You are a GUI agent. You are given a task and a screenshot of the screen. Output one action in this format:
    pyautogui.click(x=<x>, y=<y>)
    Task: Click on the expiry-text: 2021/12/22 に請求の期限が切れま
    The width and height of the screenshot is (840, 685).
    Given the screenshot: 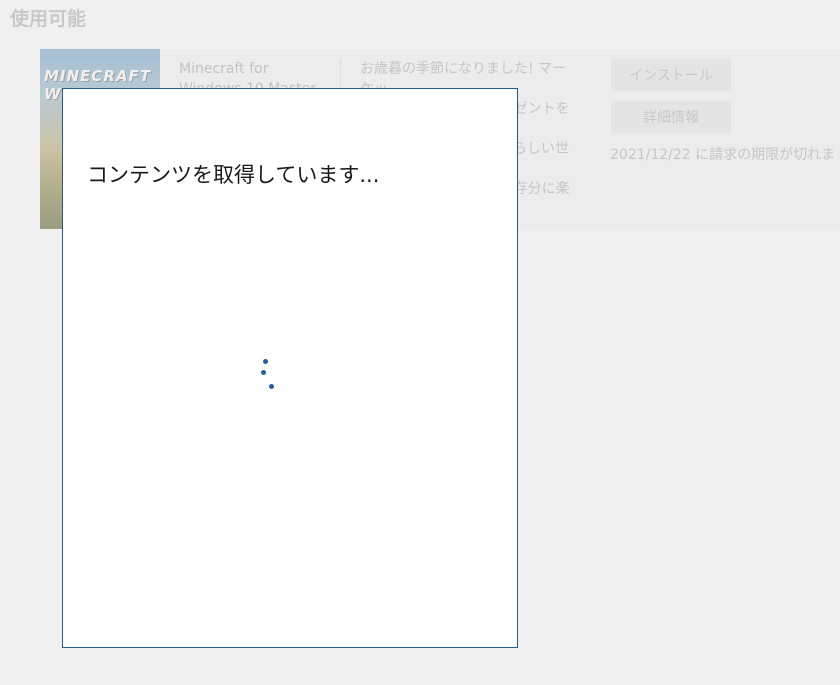 What is the action you would take?
    pyautogui.click(x=723, y=155)
    